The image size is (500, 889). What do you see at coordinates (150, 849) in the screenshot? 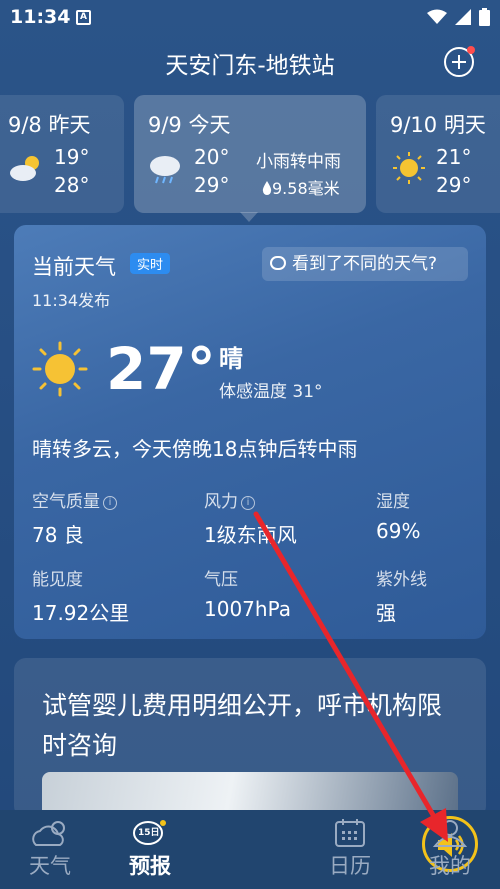
I see `nav-forecast: 15日 预报` at bounding box center [150, 849].